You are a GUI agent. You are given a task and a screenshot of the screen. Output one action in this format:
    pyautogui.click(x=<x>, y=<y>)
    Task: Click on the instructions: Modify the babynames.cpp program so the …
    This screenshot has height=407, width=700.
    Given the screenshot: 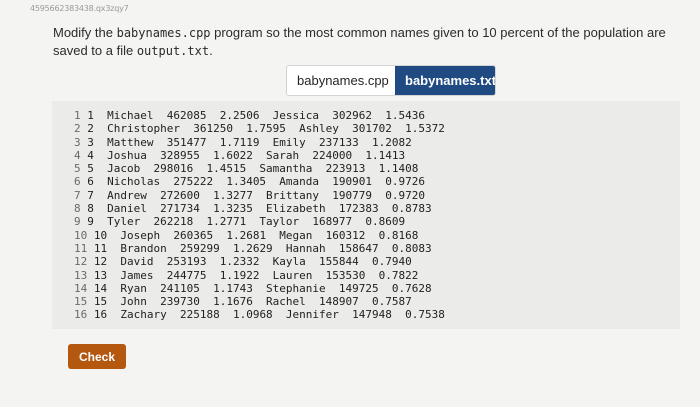 What is the action you would take?
    pyautogui.click(x=373, y=42)
    